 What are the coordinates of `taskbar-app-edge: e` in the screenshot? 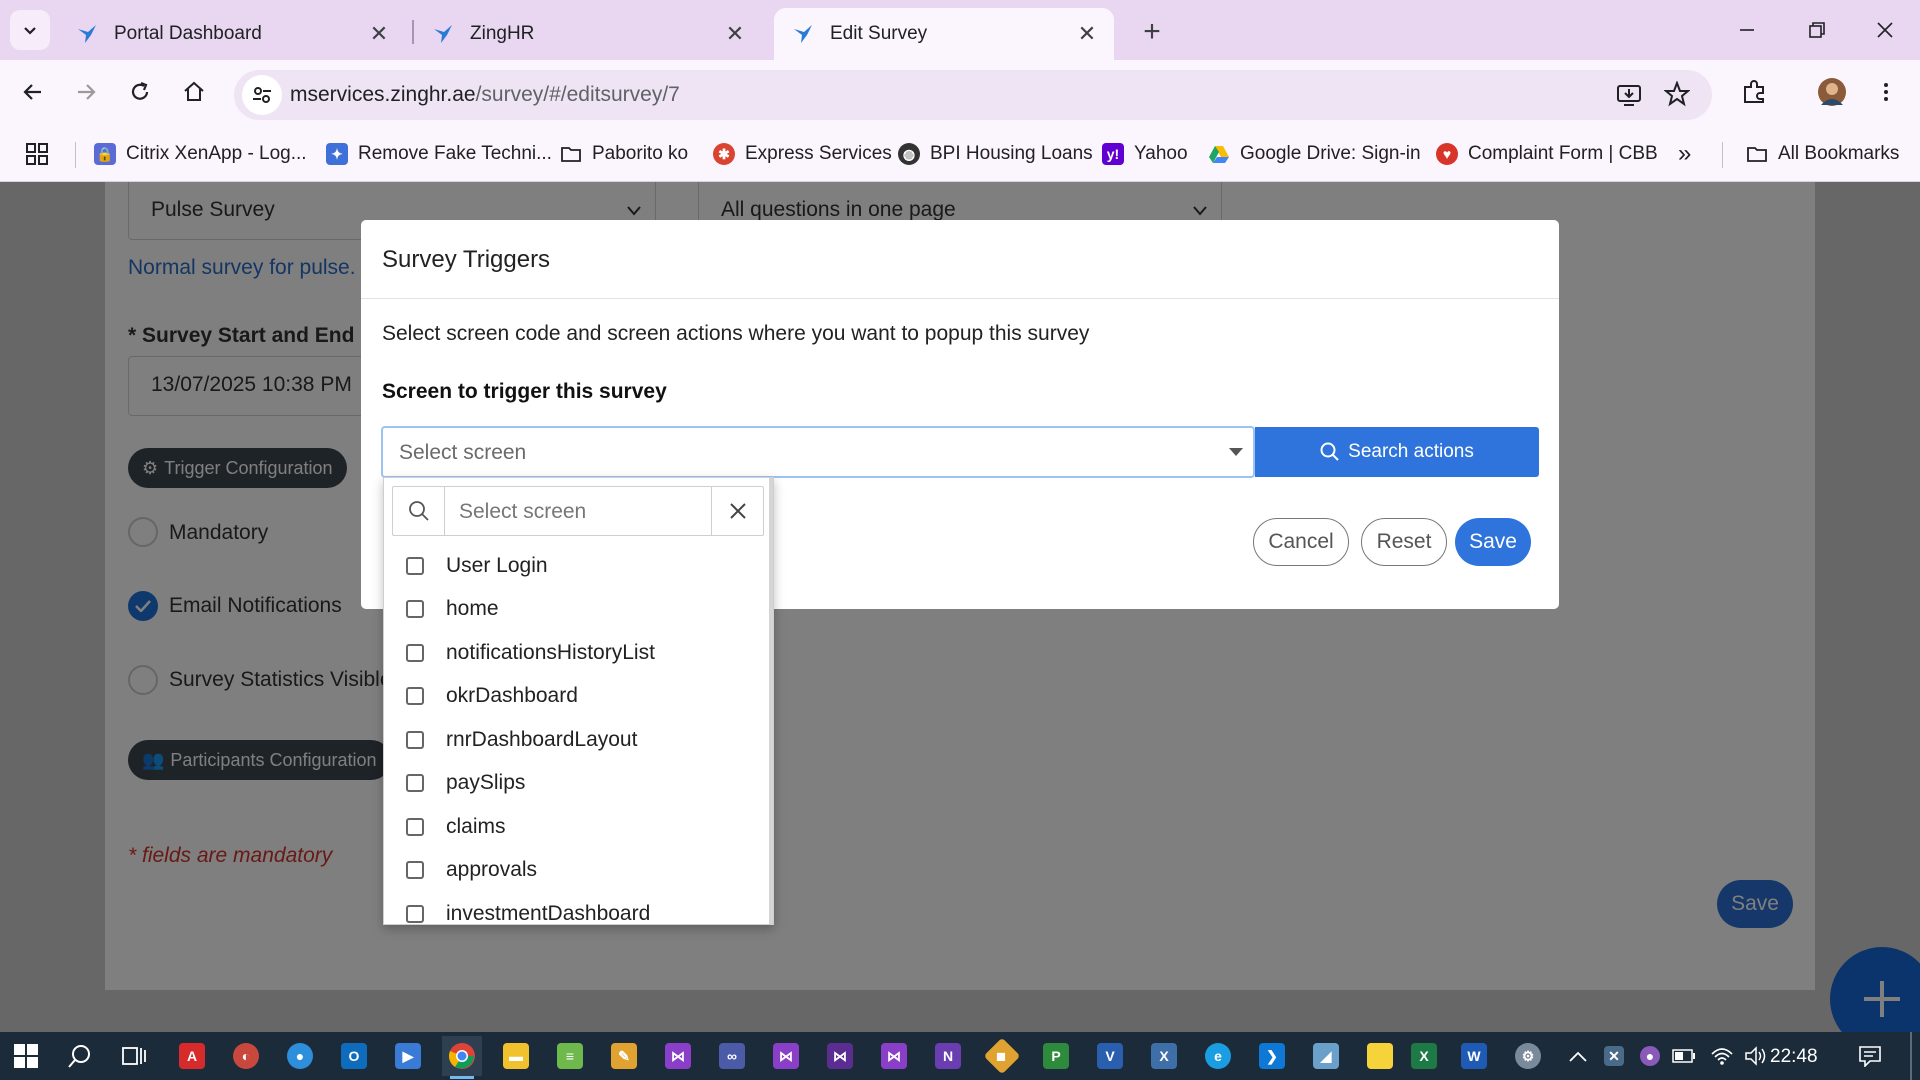 It's located at (1218, 1056).